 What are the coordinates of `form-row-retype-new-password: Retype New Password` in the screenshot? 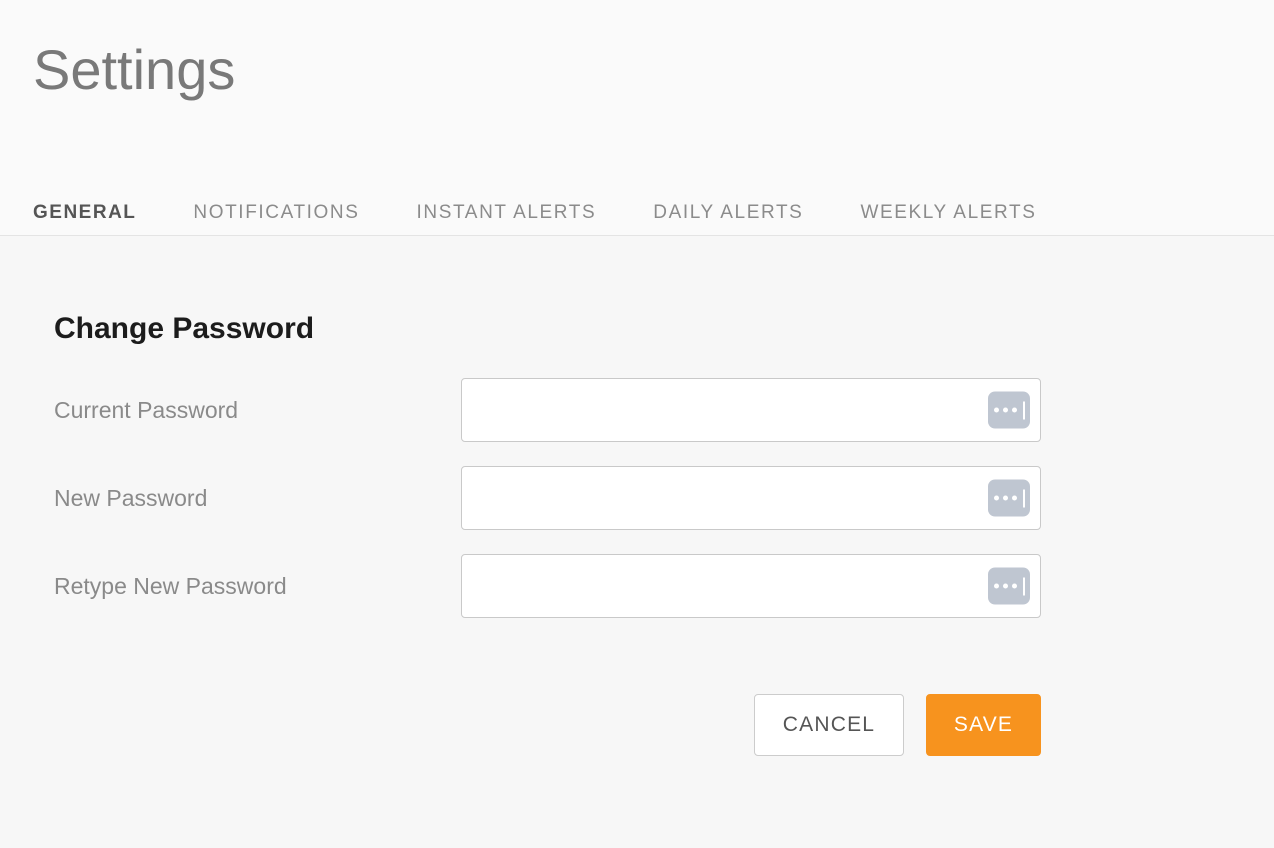 It's located at (637, 598).